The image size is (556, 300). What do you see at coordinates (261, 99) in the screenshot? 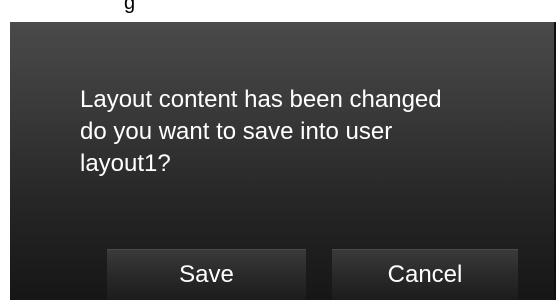
I see `dialog-message-line-1: Layout content has been changed` at bounding box center [261, 99].